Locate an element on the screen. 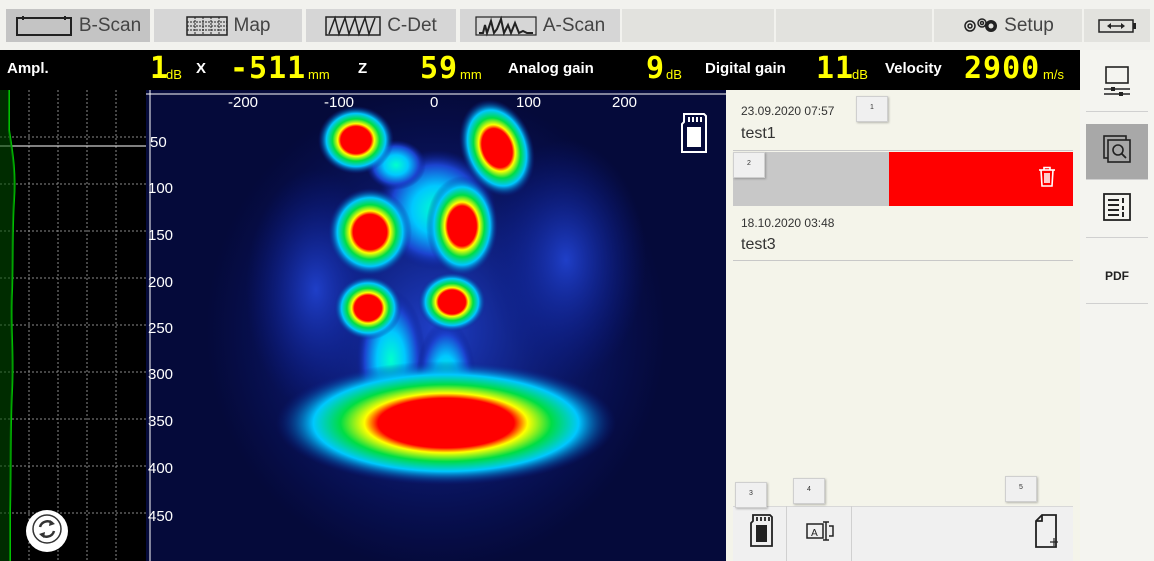 The height and width of the screenshot is (561, 1154). ascan-strip is located at coordinates (73, 325).